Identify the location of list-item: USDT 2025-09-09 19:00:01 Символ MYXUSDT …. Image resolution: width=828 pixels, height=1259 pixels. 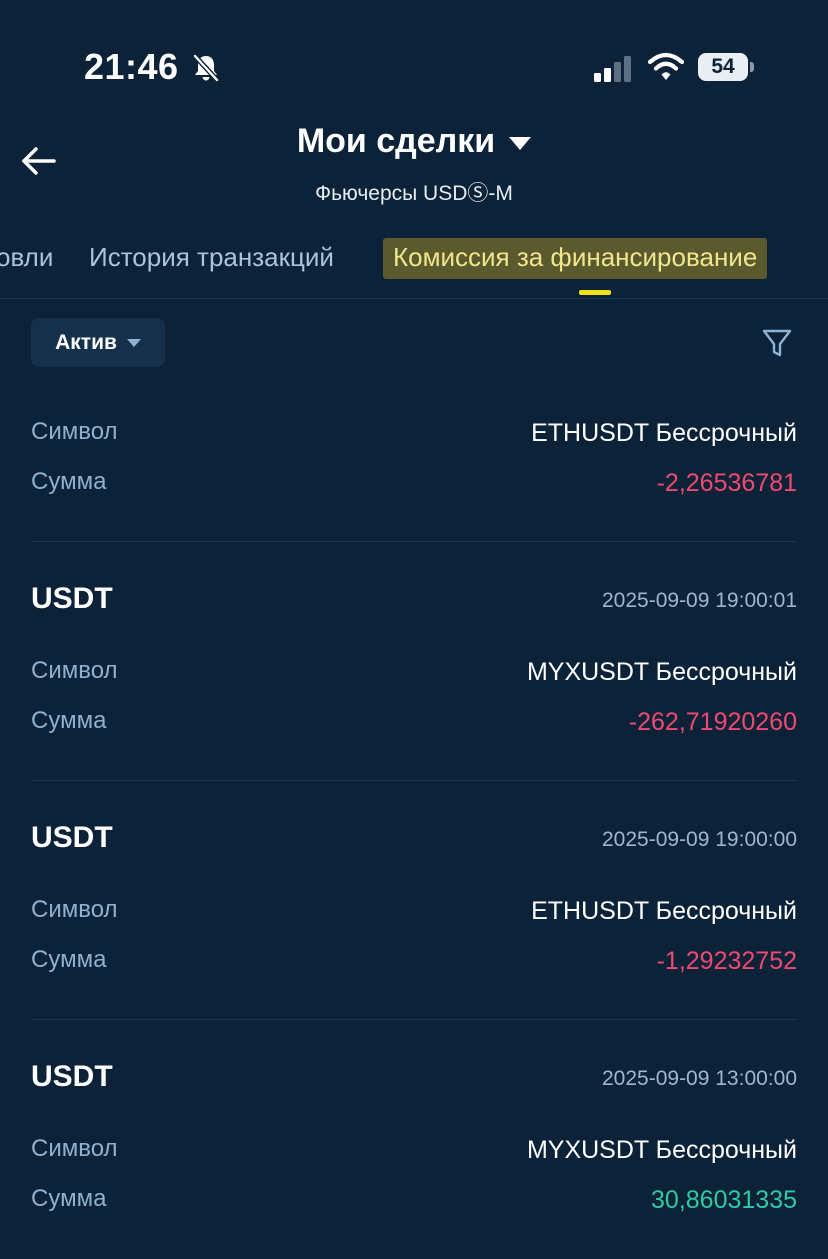
(414, 662).